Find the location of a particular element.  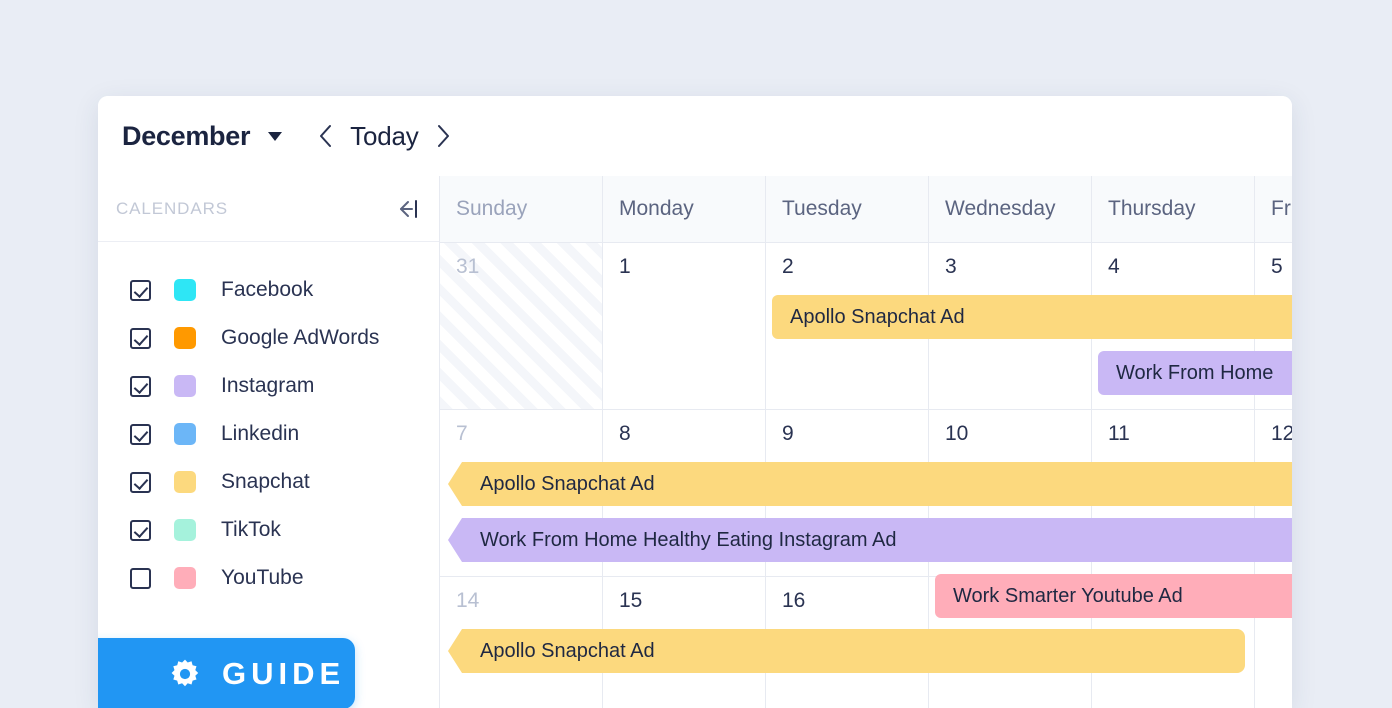

toolbar: December Today is located at coordinates (695, 136).